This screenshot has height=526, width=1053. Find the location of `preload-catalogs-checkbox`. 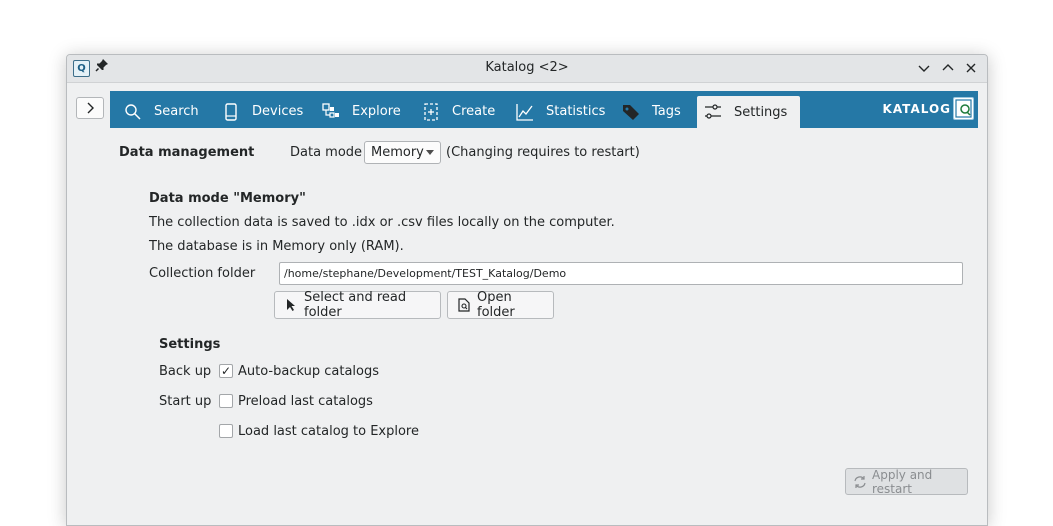

preload-catalogs-checkbox is located at coordinates (226, 401).